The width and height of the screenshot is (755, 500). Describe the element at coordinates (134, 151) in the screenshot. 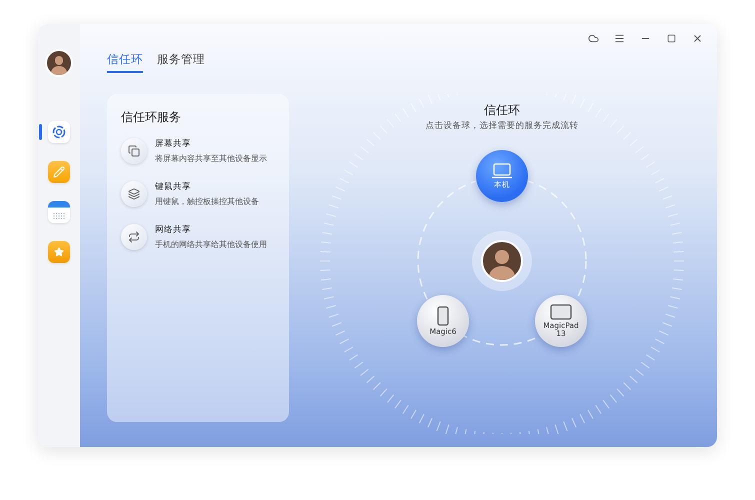

I see `screen-share-icon` at that location.